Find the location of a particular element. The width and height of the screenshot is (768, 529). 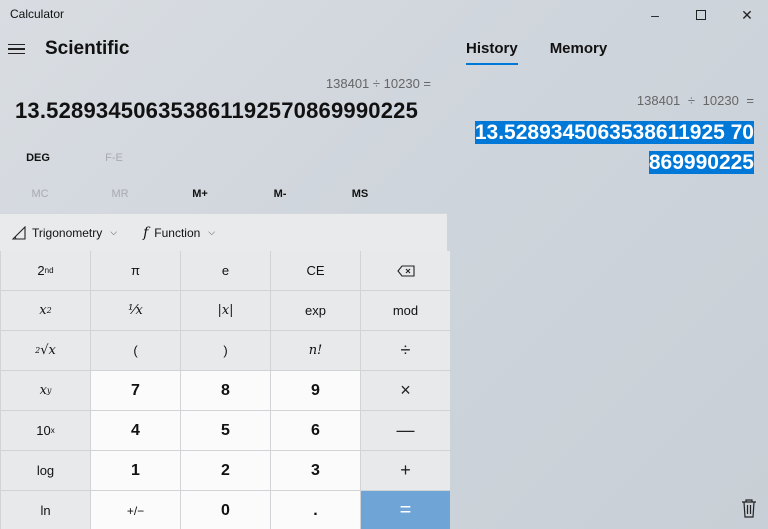

angle-mode-row: DEG F-E is located at coordinates (76, 158).